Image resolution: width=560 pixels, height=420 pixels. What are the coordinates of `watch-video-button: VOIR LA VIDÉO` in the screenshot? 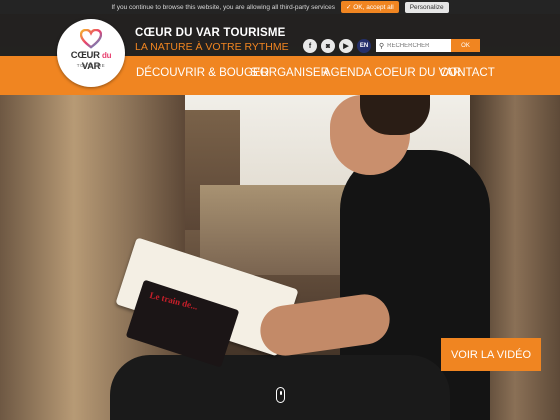 It's located at (491, 354).